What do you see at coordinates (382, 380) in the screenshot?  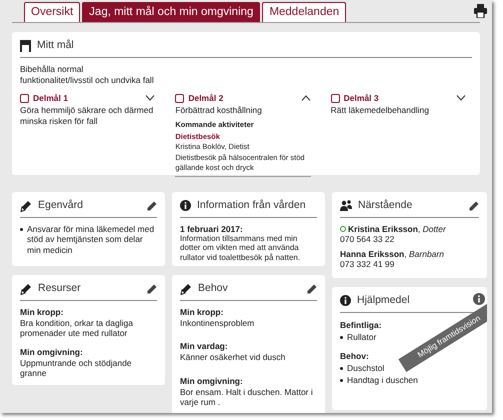 I see `list-item: Handtag i duschen` at bounding box center [382, 380].